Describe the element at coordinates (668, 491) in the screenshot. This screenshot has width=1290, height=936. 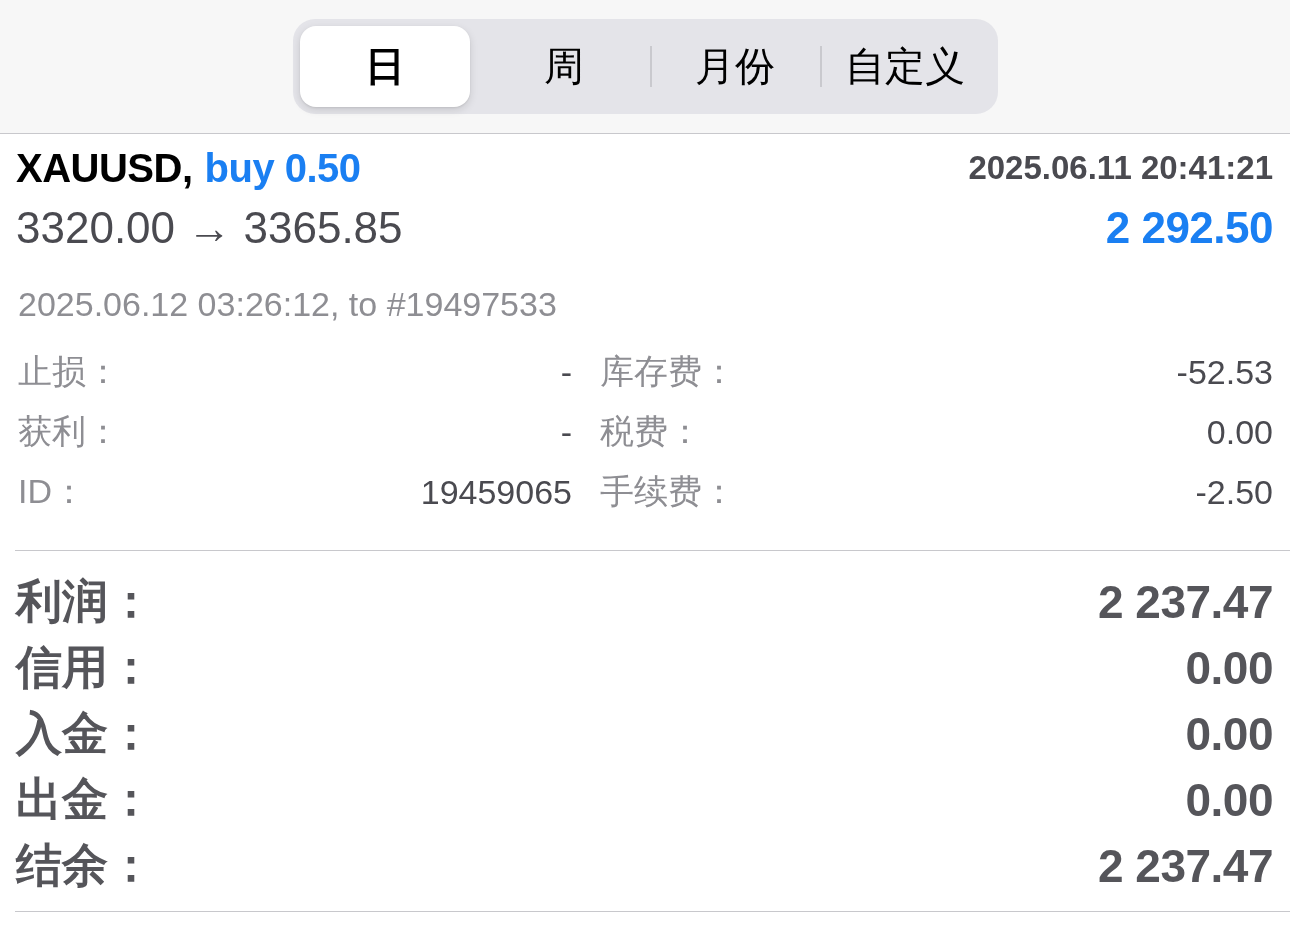
I see `detail-label: 手续费：` at that location.